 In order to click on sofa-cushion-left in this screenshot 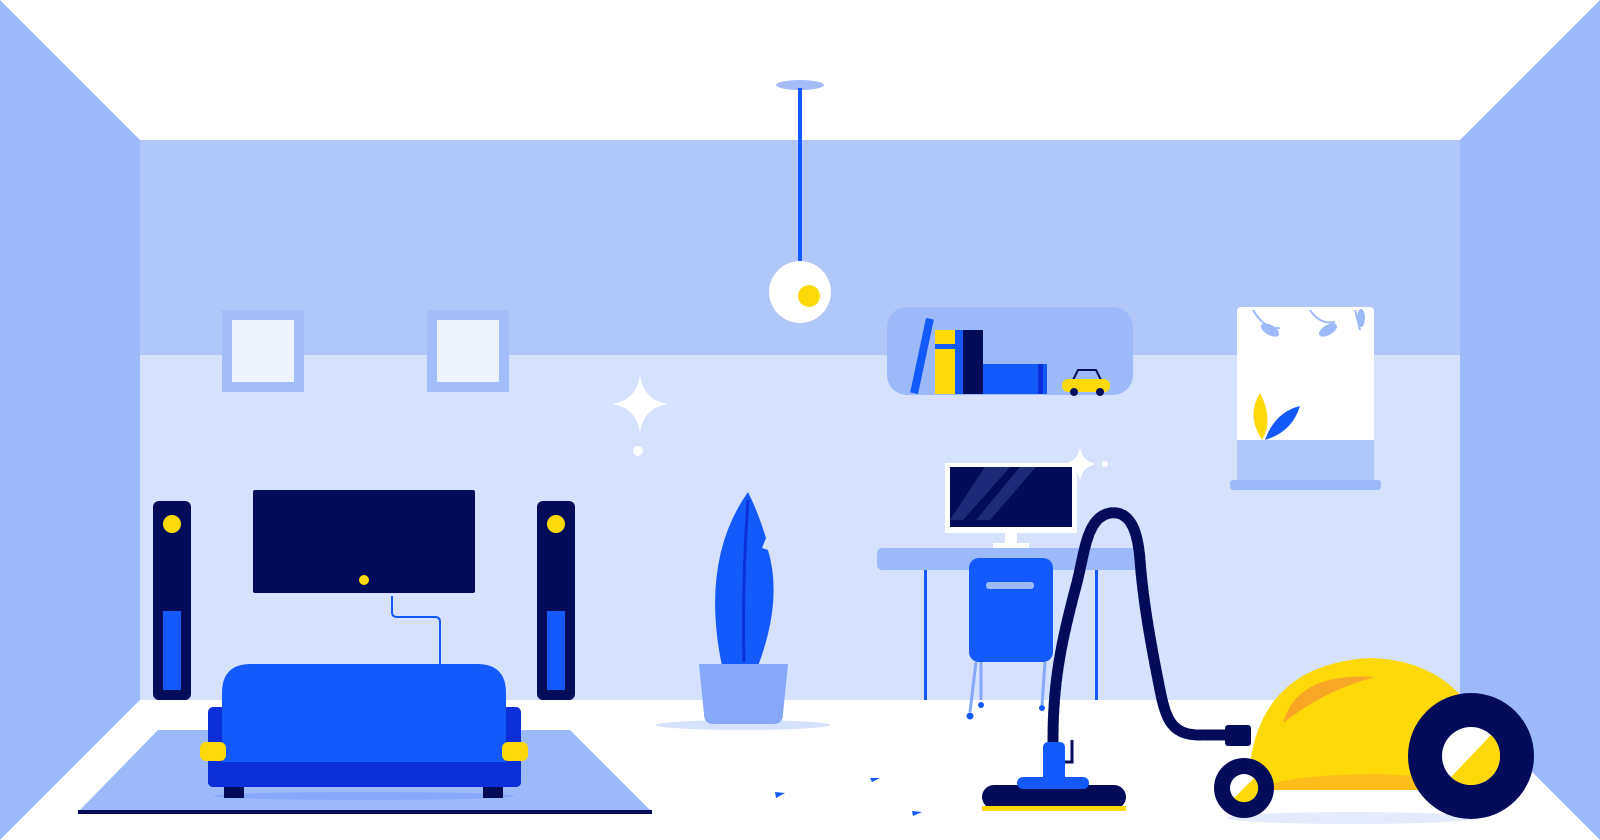, I will do `click(213, 751)`.